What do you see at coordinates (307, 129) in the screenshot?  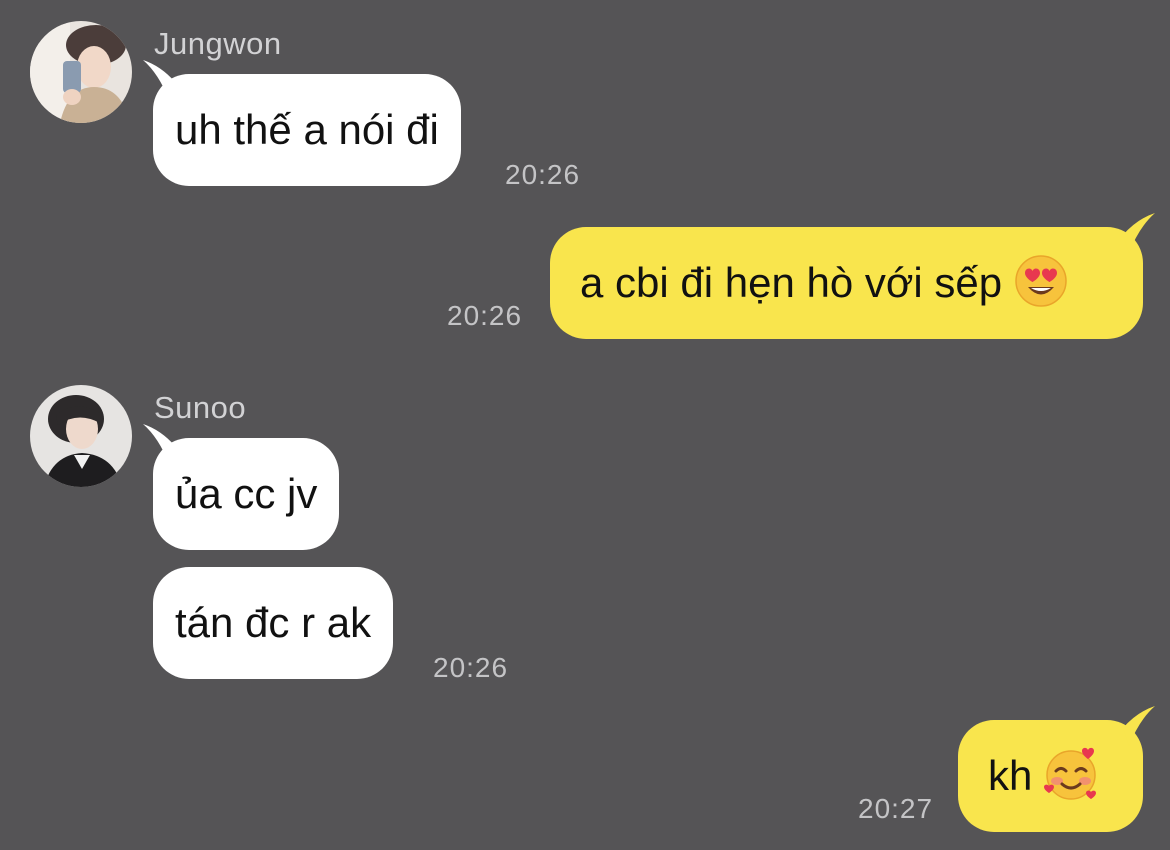 I see `message-text: uh thế a nói đi` at bounding box center [307, 129].